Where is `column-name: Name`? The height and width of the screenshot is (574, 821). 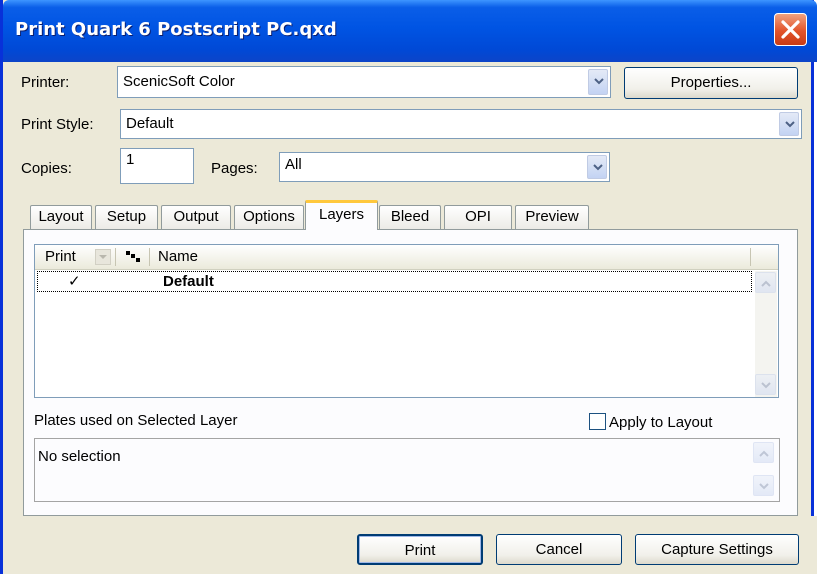 column-name: Name is located at coordinates (178, 256).